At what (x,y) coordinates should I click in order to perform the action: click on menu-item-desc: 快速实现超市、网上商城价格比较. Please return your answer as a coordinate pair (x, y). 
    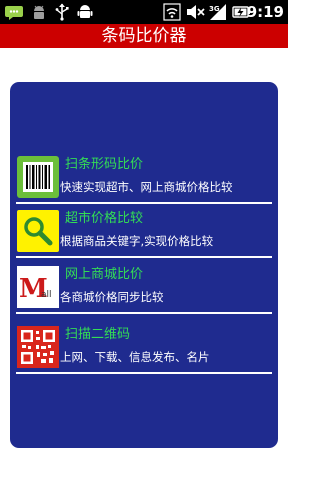
    Looking at the image, I should click on (146, 187).